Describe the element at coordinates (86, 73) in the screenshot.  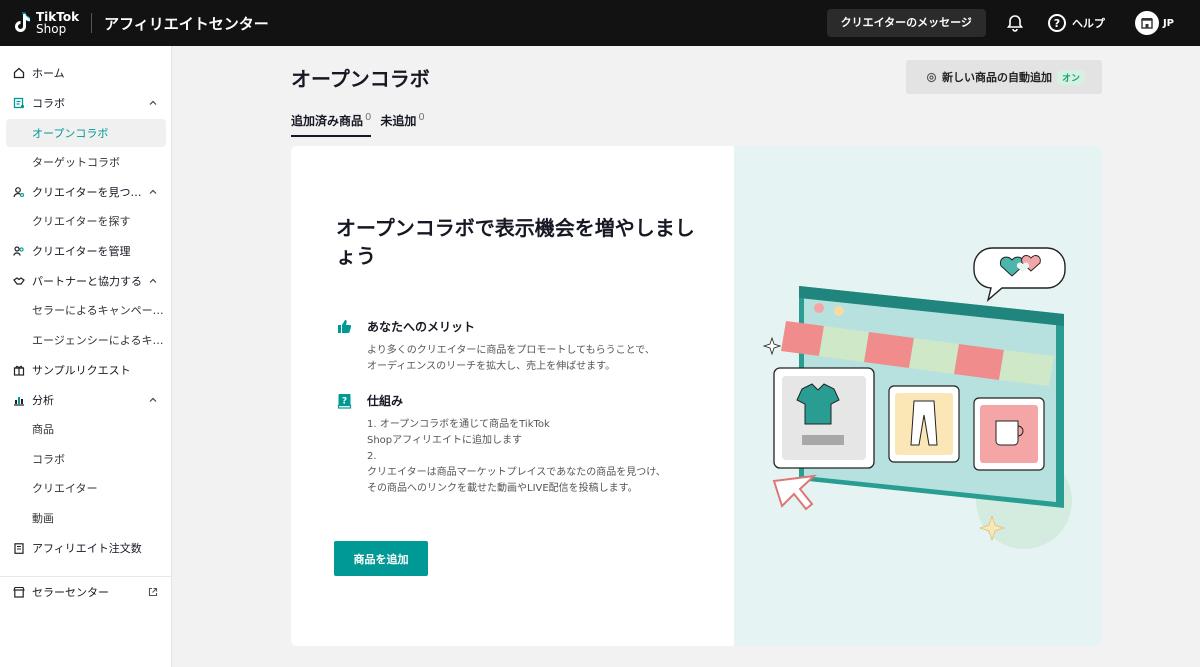
I see `sidebar-item-home: ホーム` at that location.